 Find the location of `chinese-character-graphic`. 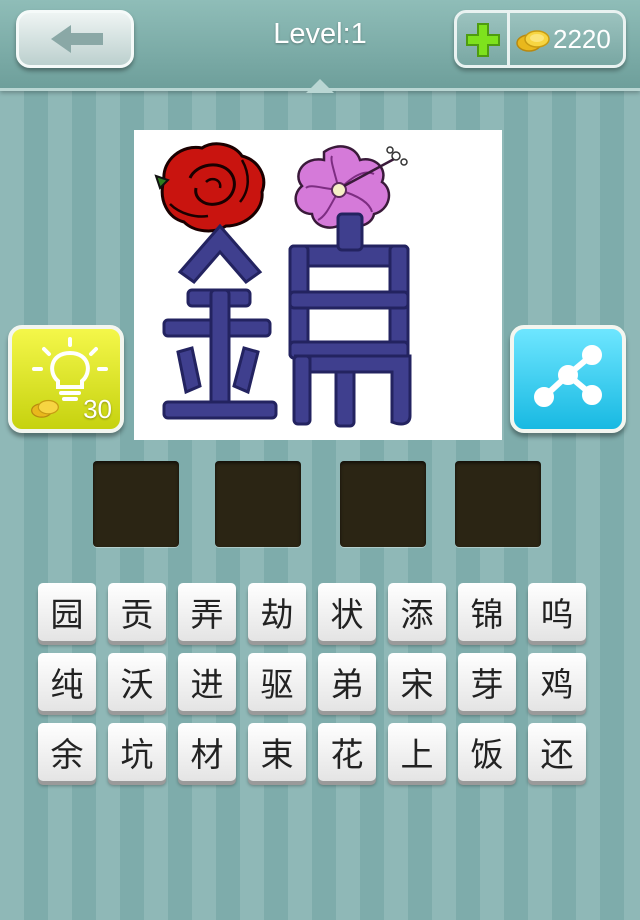

chinese-character-graphic is located at coordinates (287, 320).